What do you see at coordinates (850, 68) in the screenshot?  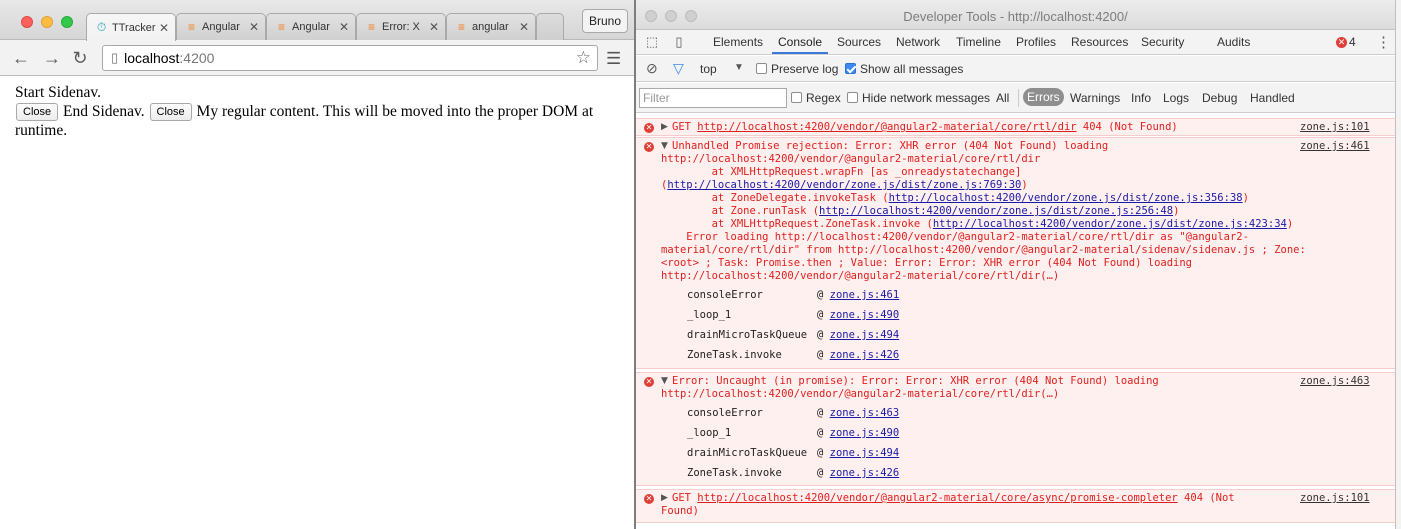 I see `show-all-checkbox` at bounding box center [850, 68].